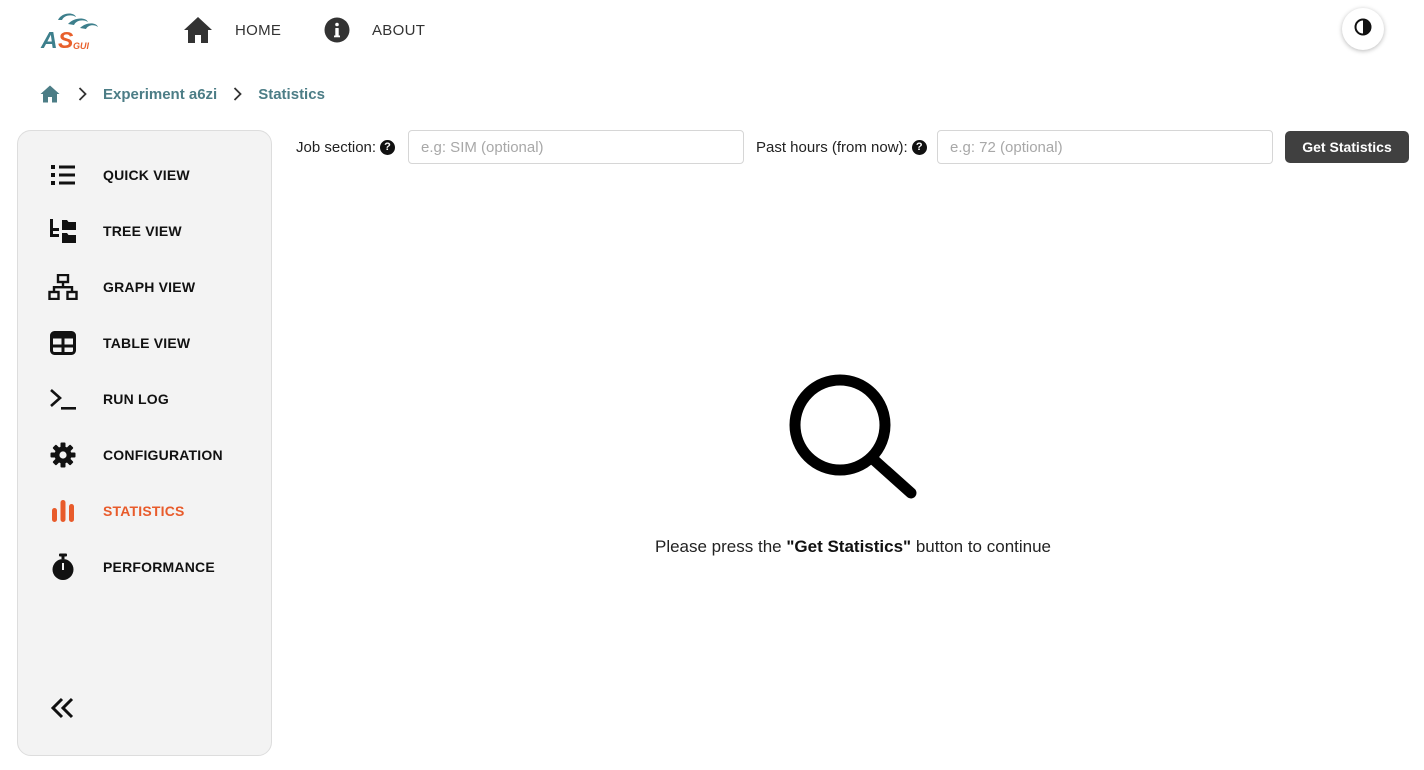  I want to click on search-icon, so click(854, 439).